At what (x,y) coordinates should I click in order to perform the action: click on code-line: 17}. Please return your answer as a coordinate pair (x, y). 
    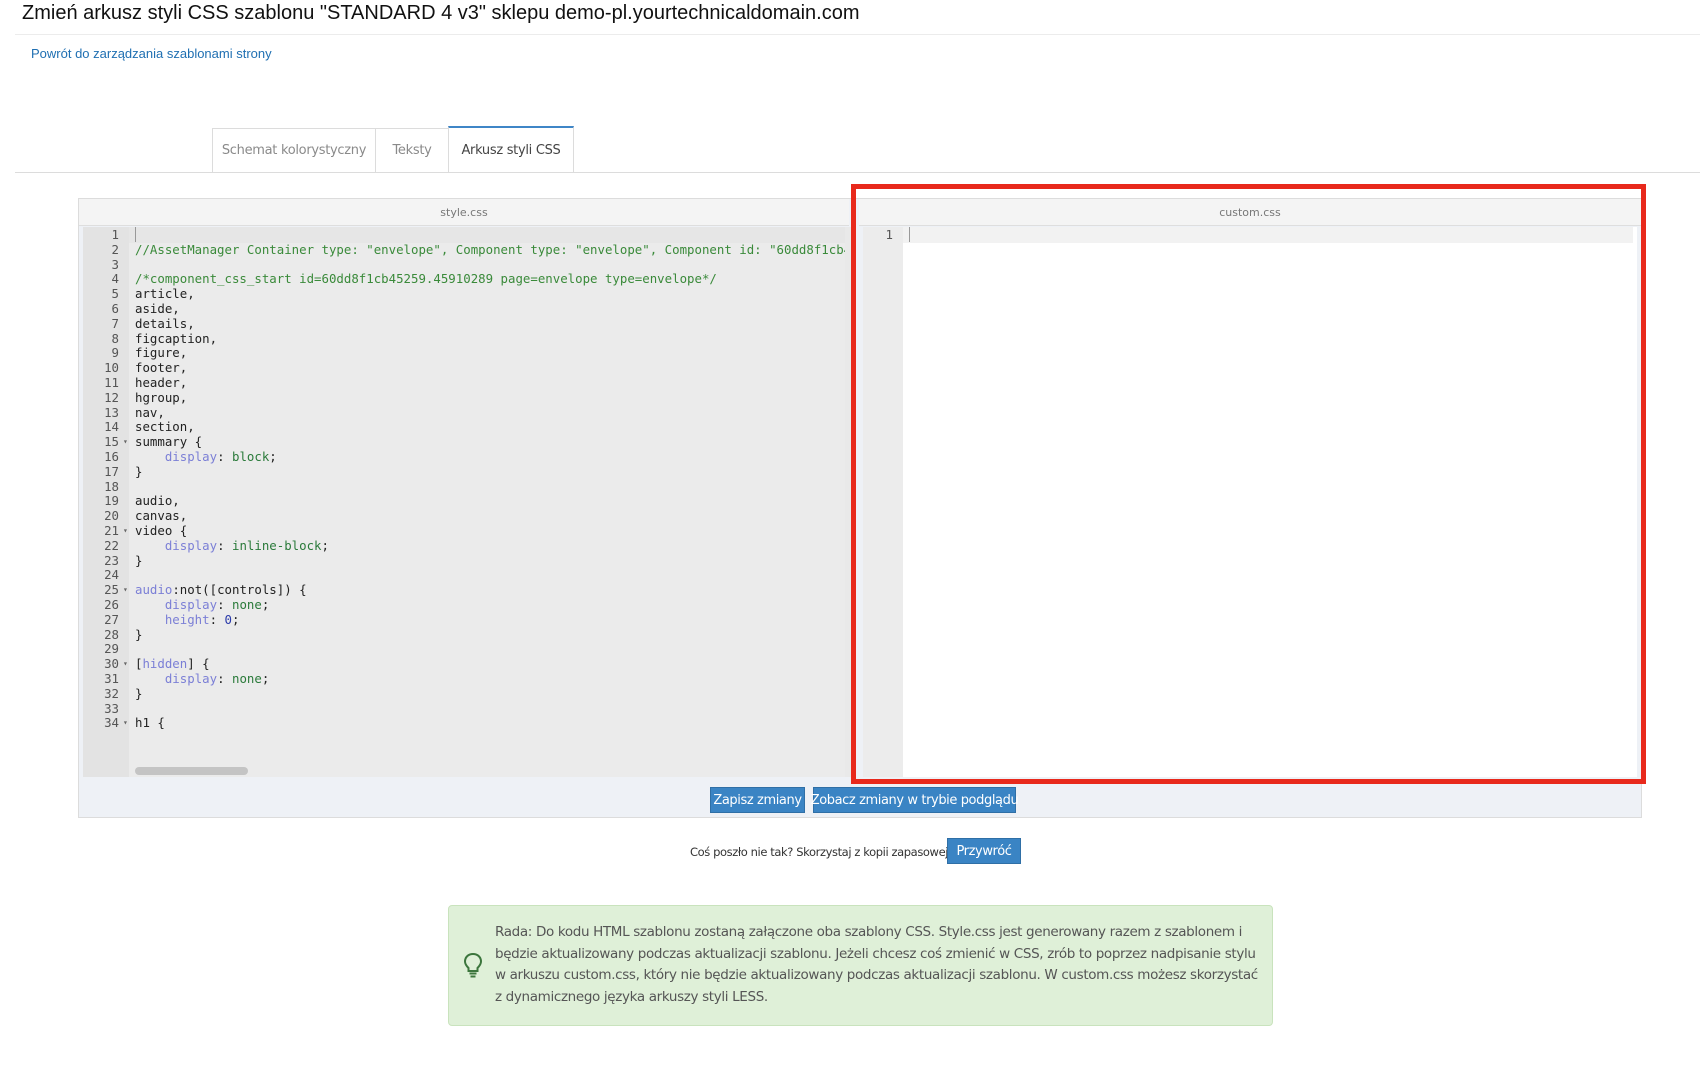
    Looking at the image, I should click on (464, 472).